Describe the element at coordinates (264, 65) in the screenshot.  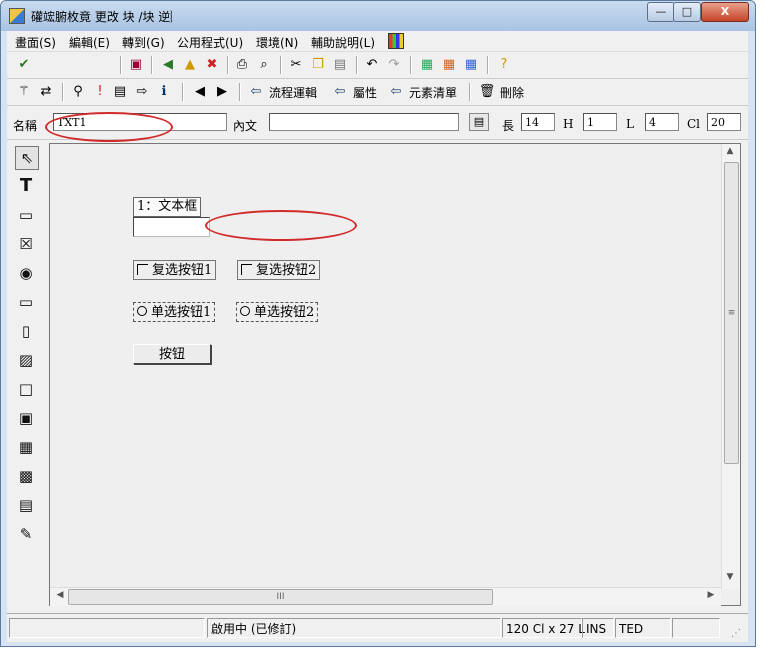
I see `find-icon: ⌕` at that location.